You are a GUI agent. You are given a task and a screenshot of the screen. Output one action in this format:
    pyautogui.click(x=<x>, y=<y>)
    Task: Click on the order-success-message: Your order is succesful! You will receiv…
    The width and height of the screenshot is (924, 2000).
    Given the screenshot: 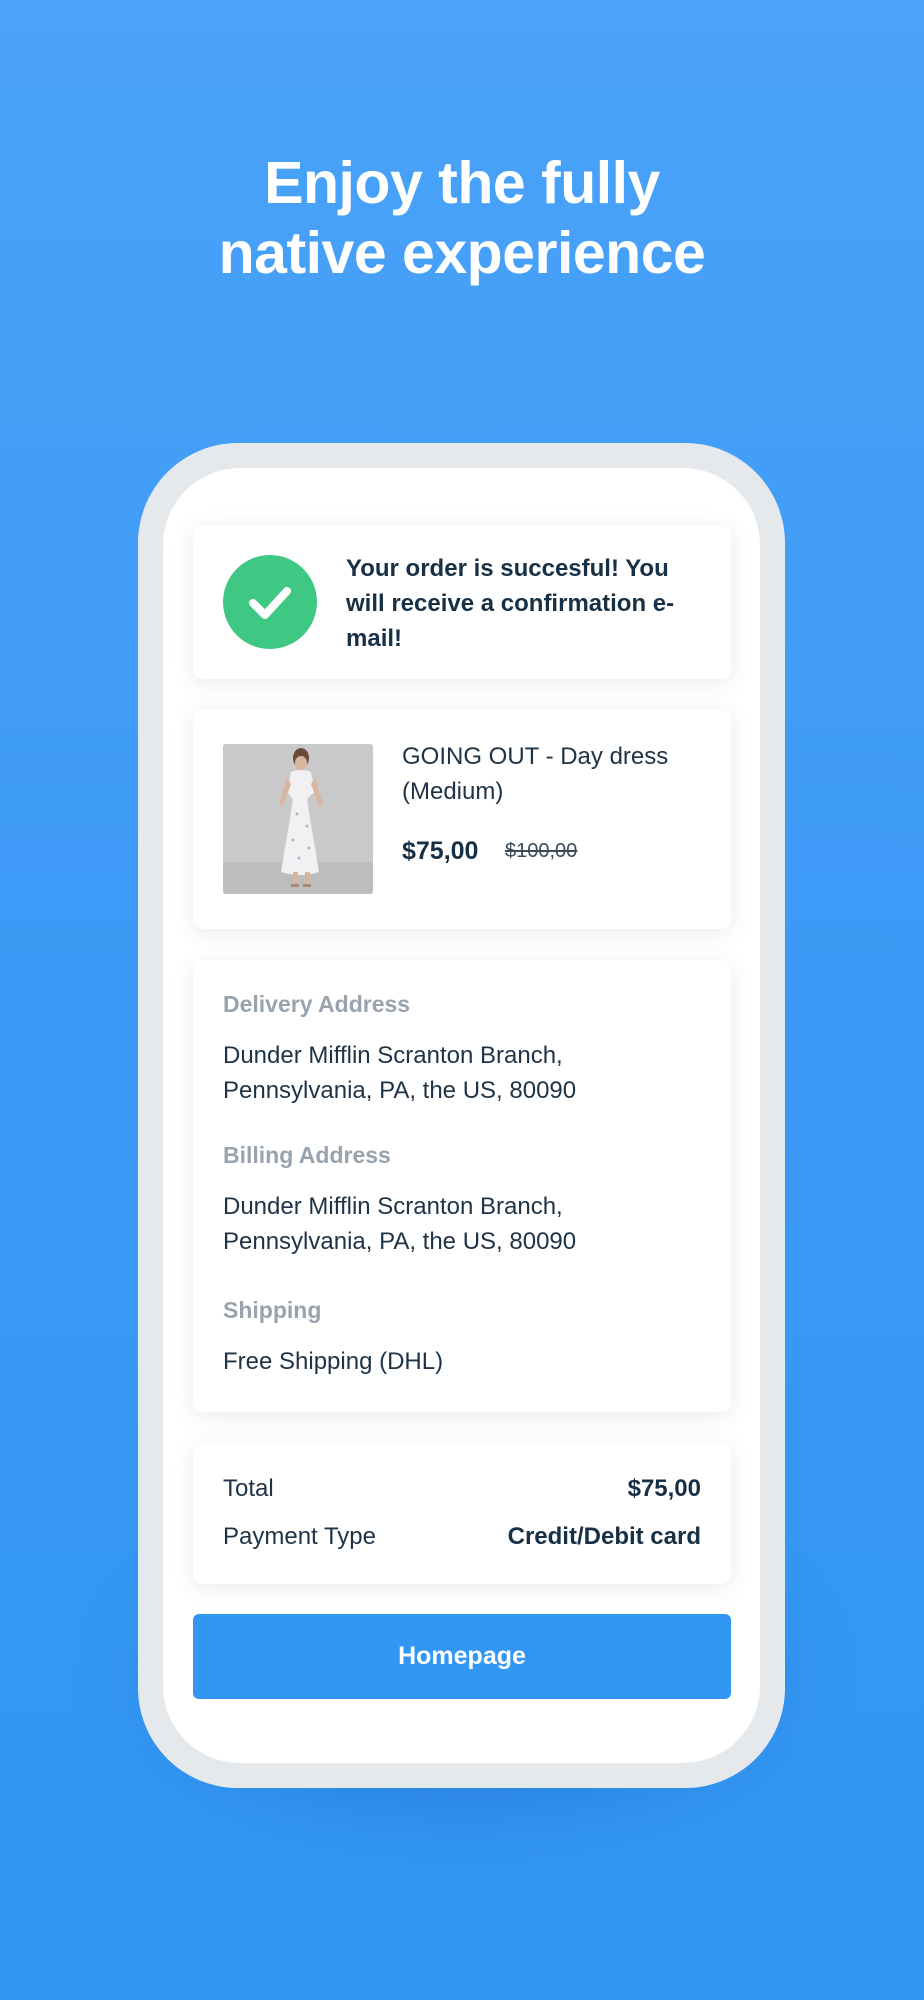 What is the action you would take?
    pyautogui.click(x=510, y=603)
    